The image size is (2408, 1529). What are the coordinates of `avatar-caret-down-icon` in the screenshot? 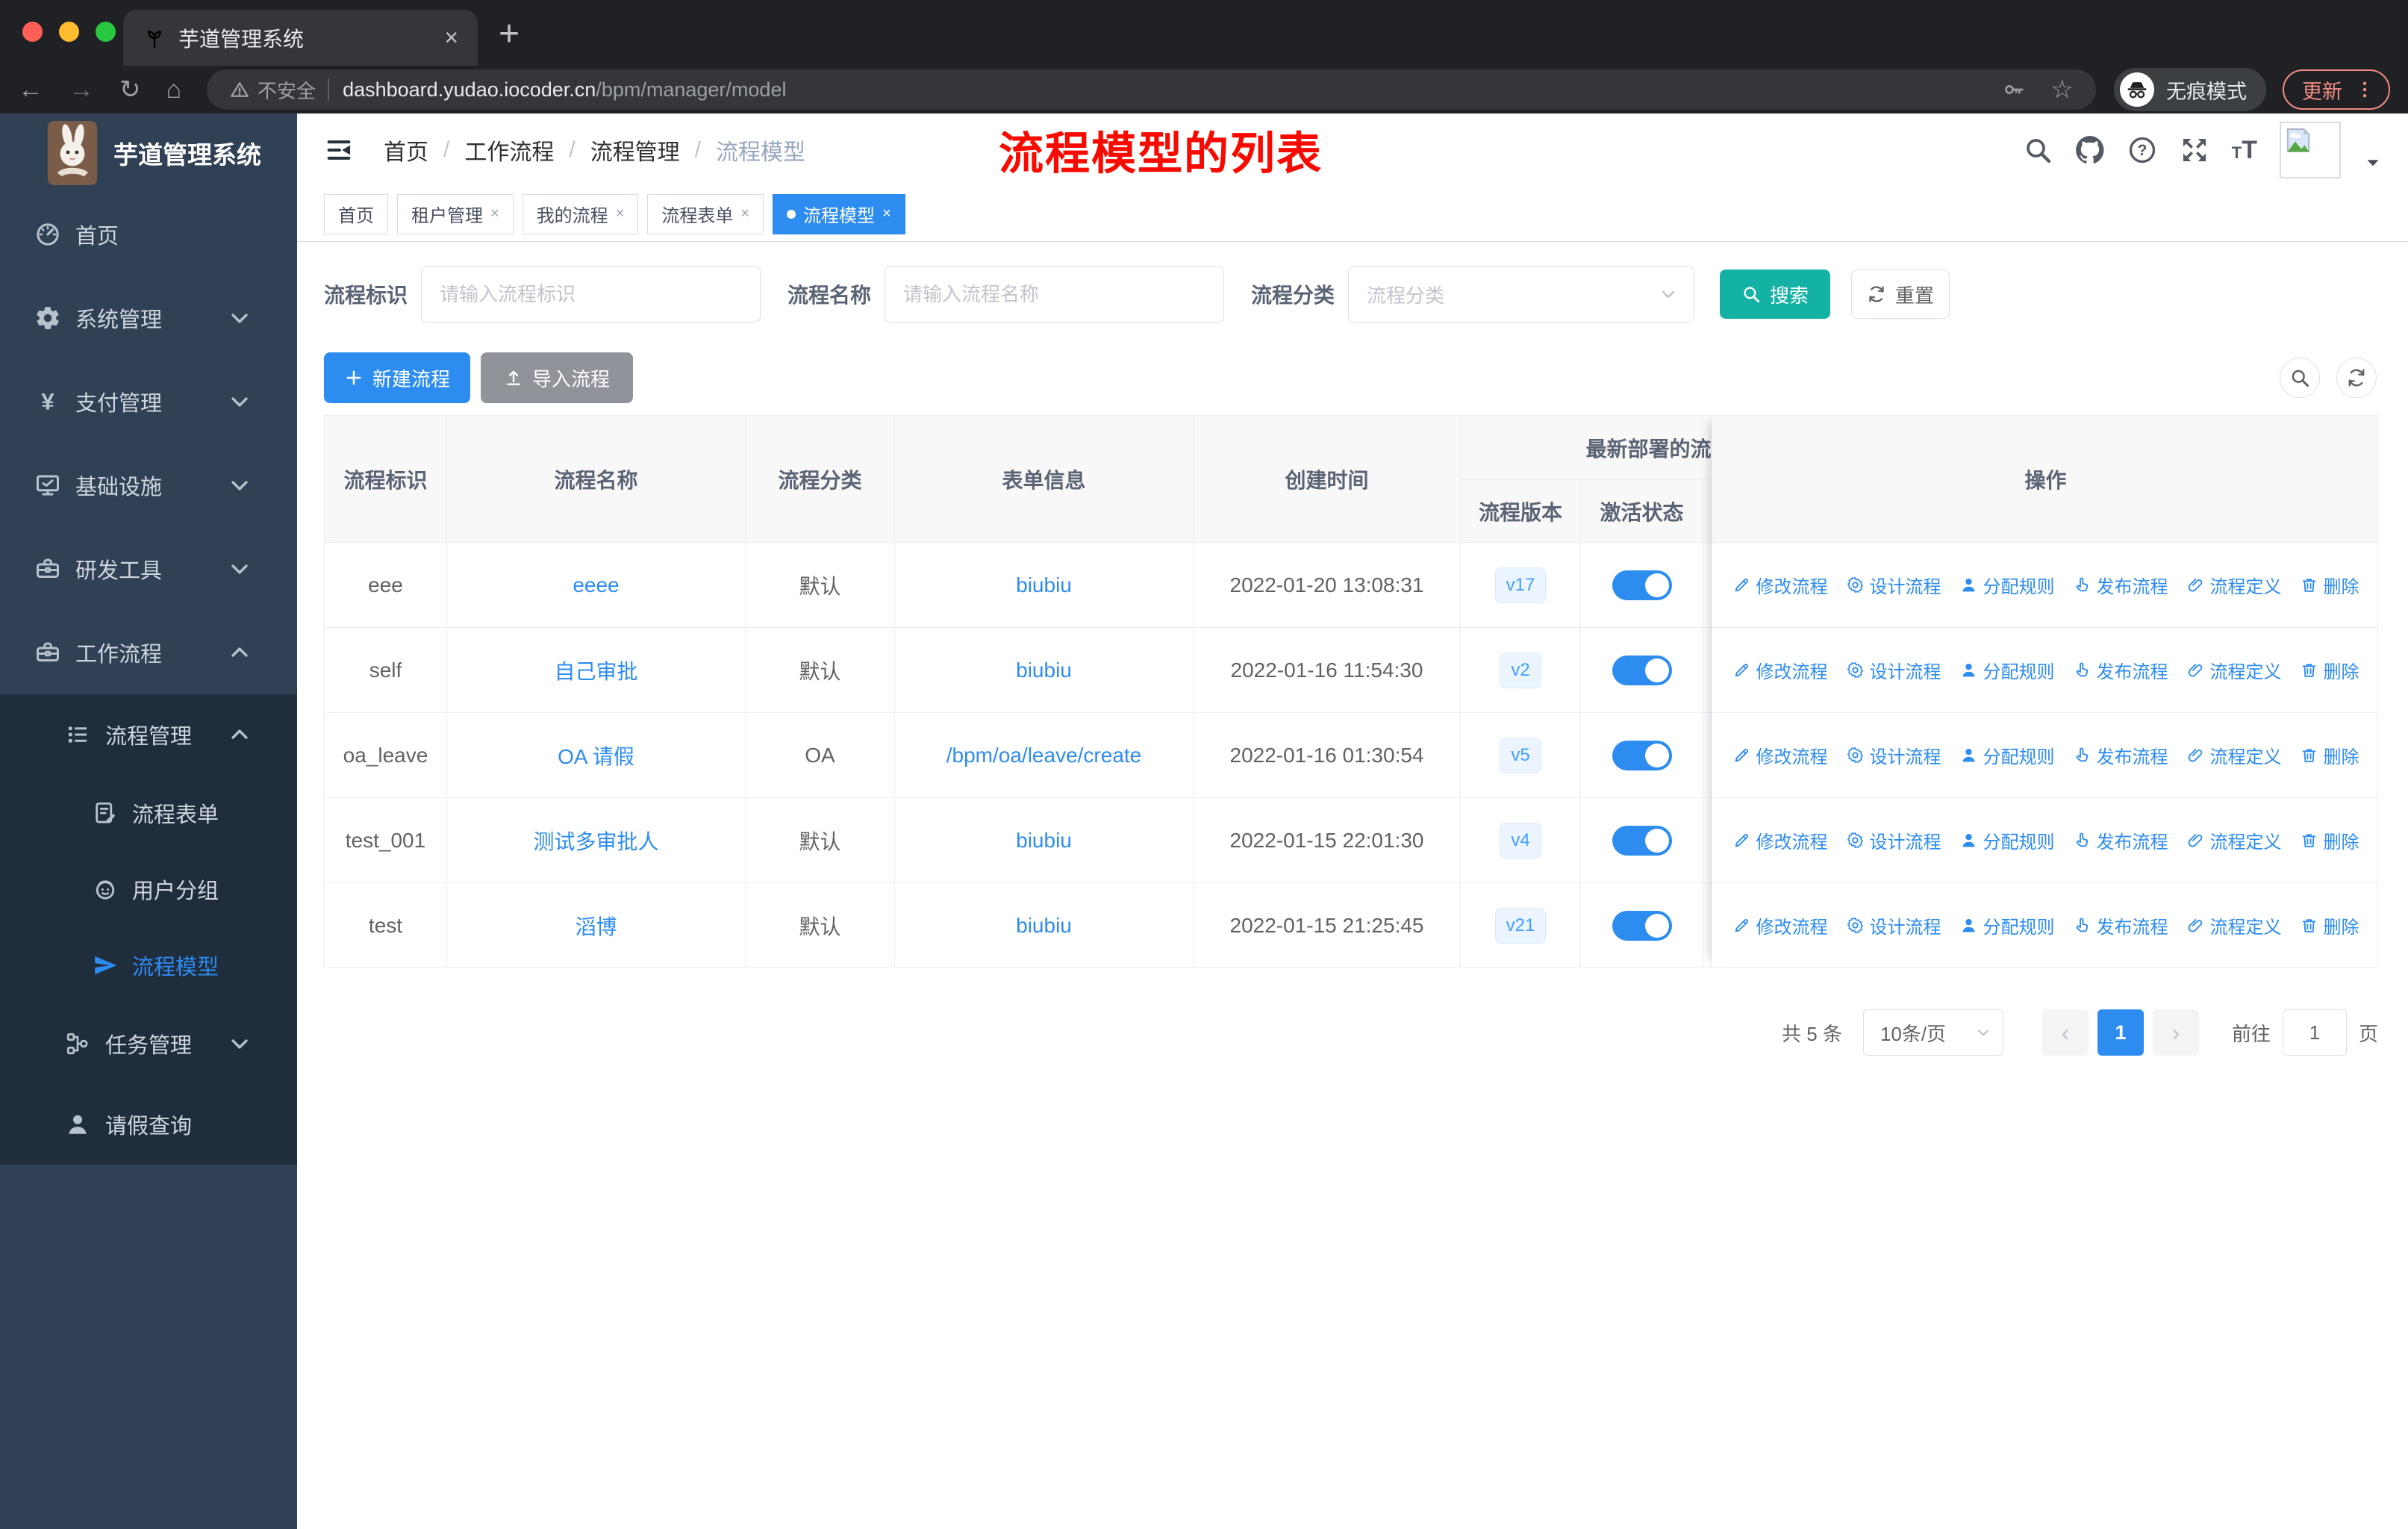 It's located at (2373, 162).